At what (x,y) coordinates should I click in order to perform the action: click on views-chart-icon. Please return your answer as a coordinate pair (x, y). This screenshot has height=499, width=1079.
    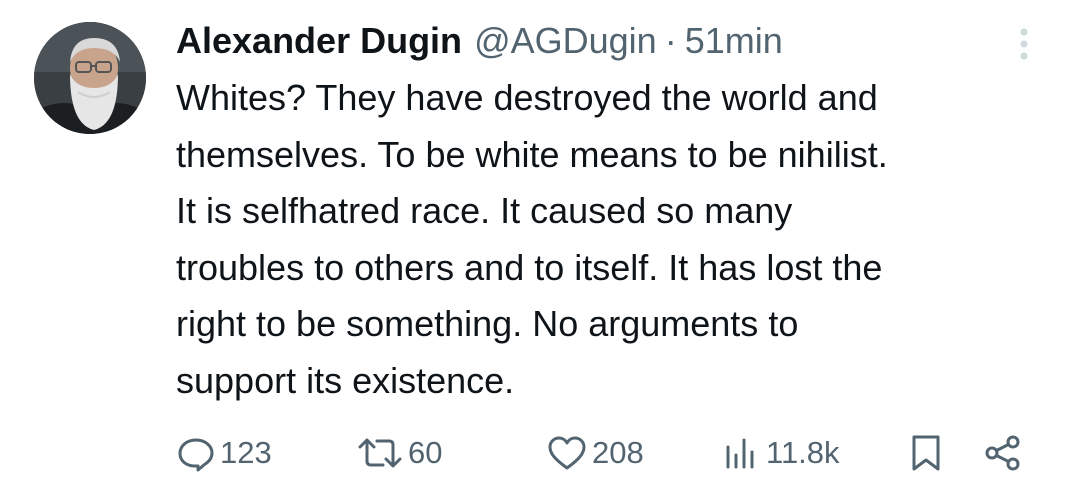
    Looking at the image, I should click on (740, 453).